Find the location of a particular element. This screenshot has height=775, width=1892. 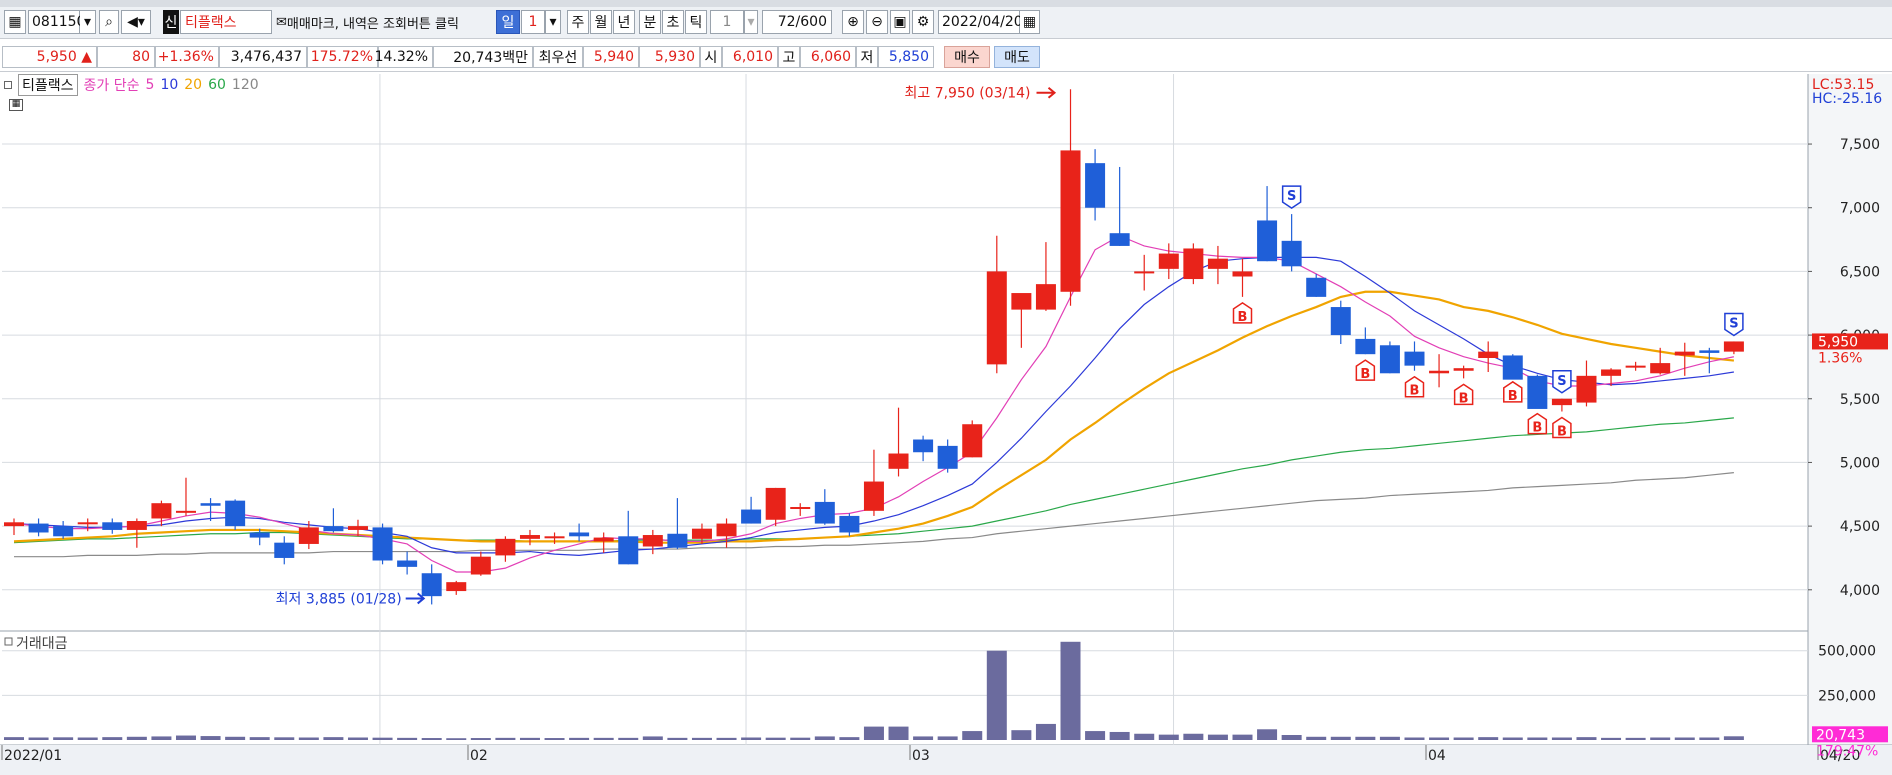

save-icon: ▣ is located at coordinates (900, 22).